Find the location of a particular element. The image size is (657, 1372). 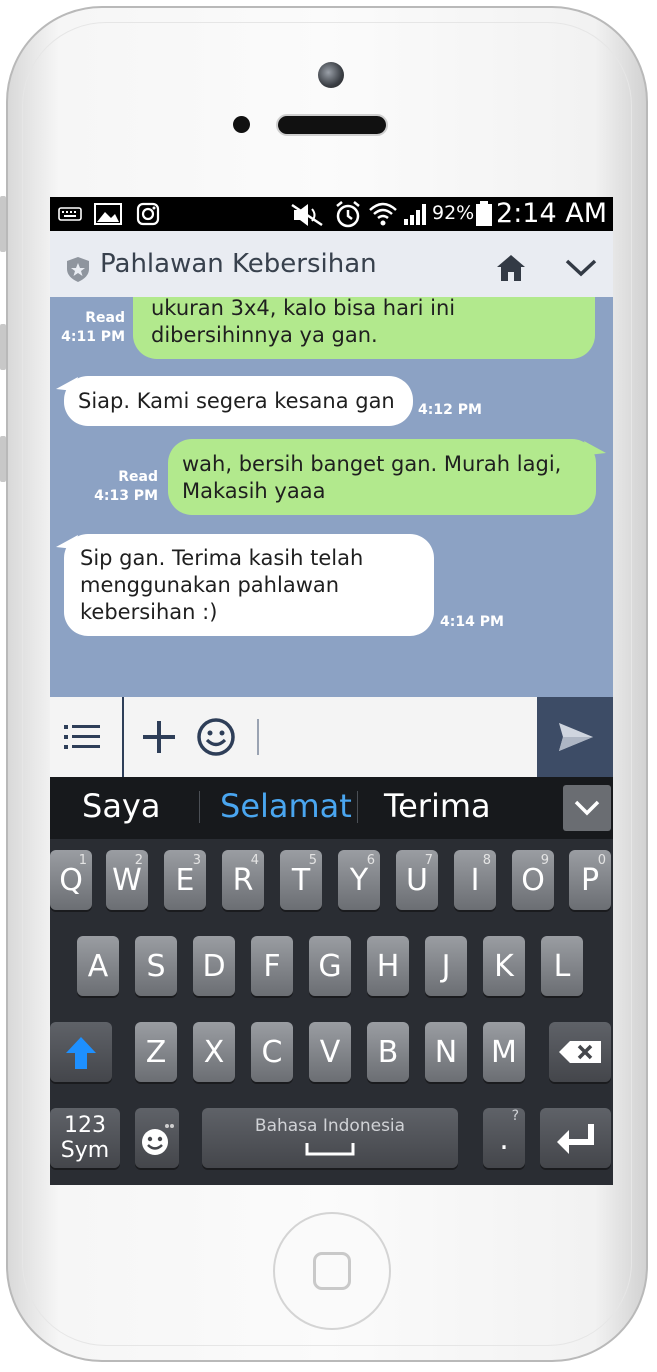

key-hint: 9 is located at coordinates (544, 860).